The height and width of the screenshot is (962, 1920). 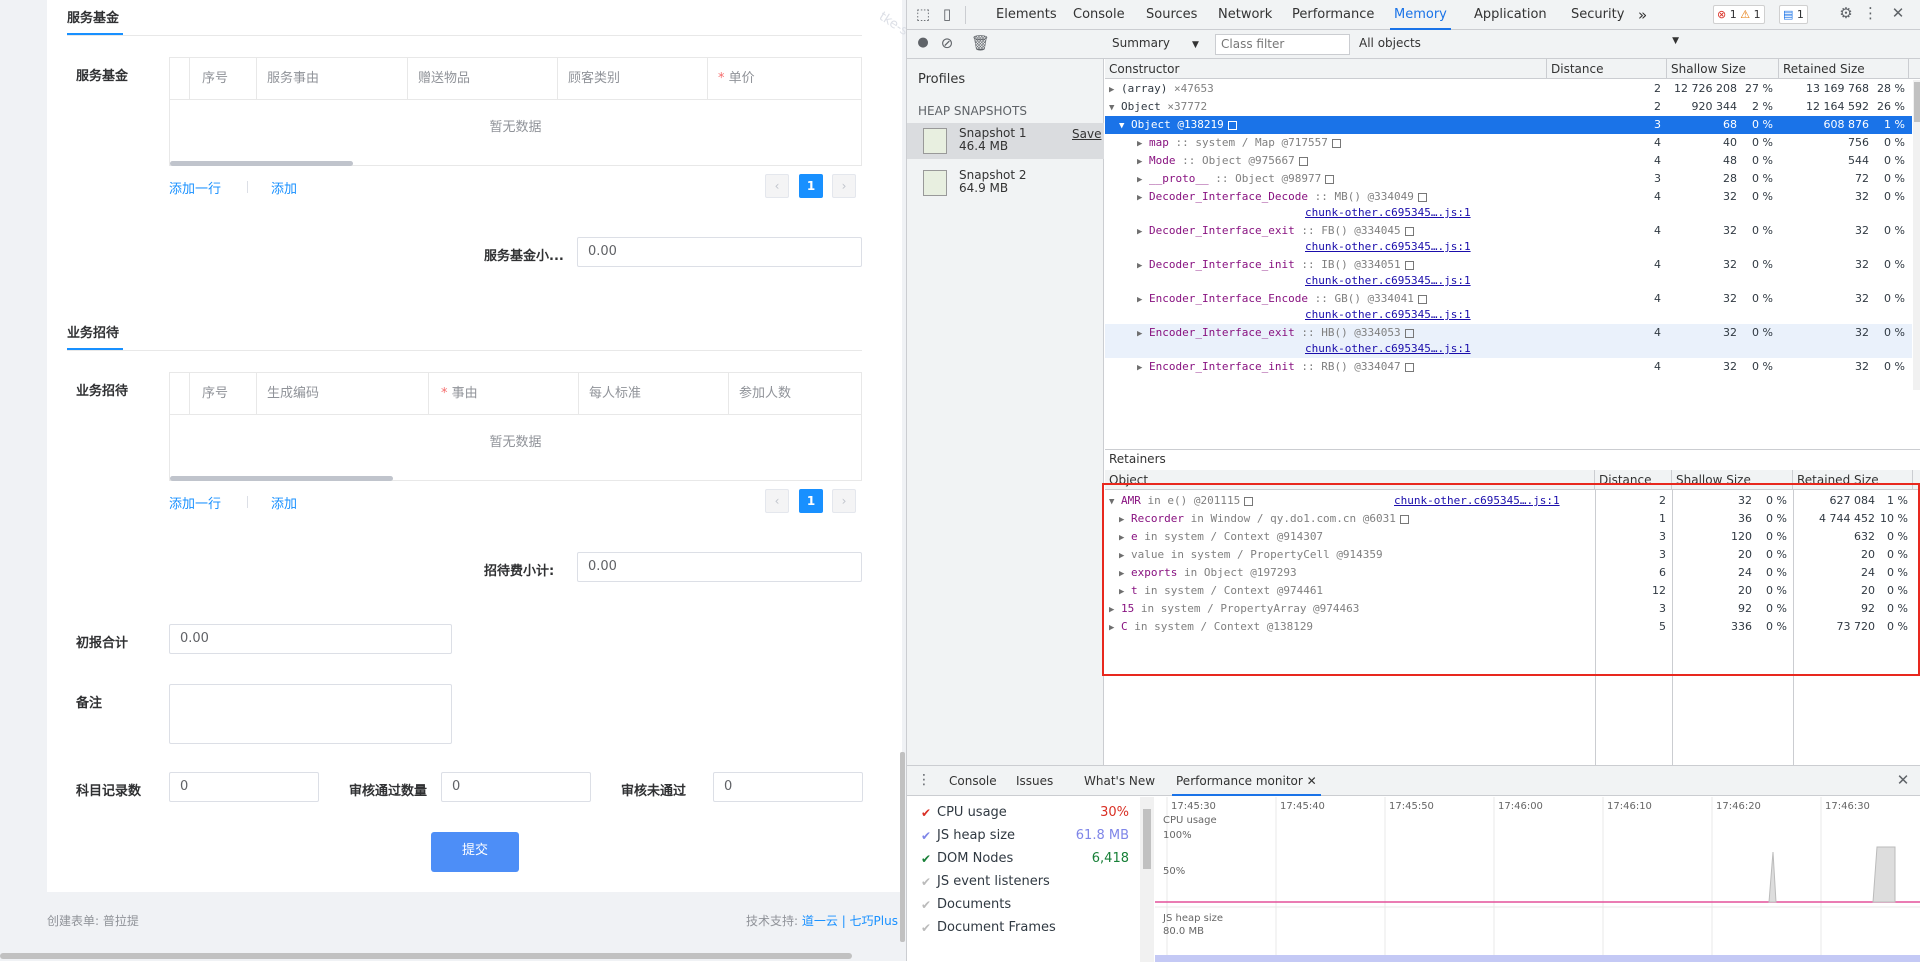 I want to click on submit-button: 提交, so click(x=475, y=852).